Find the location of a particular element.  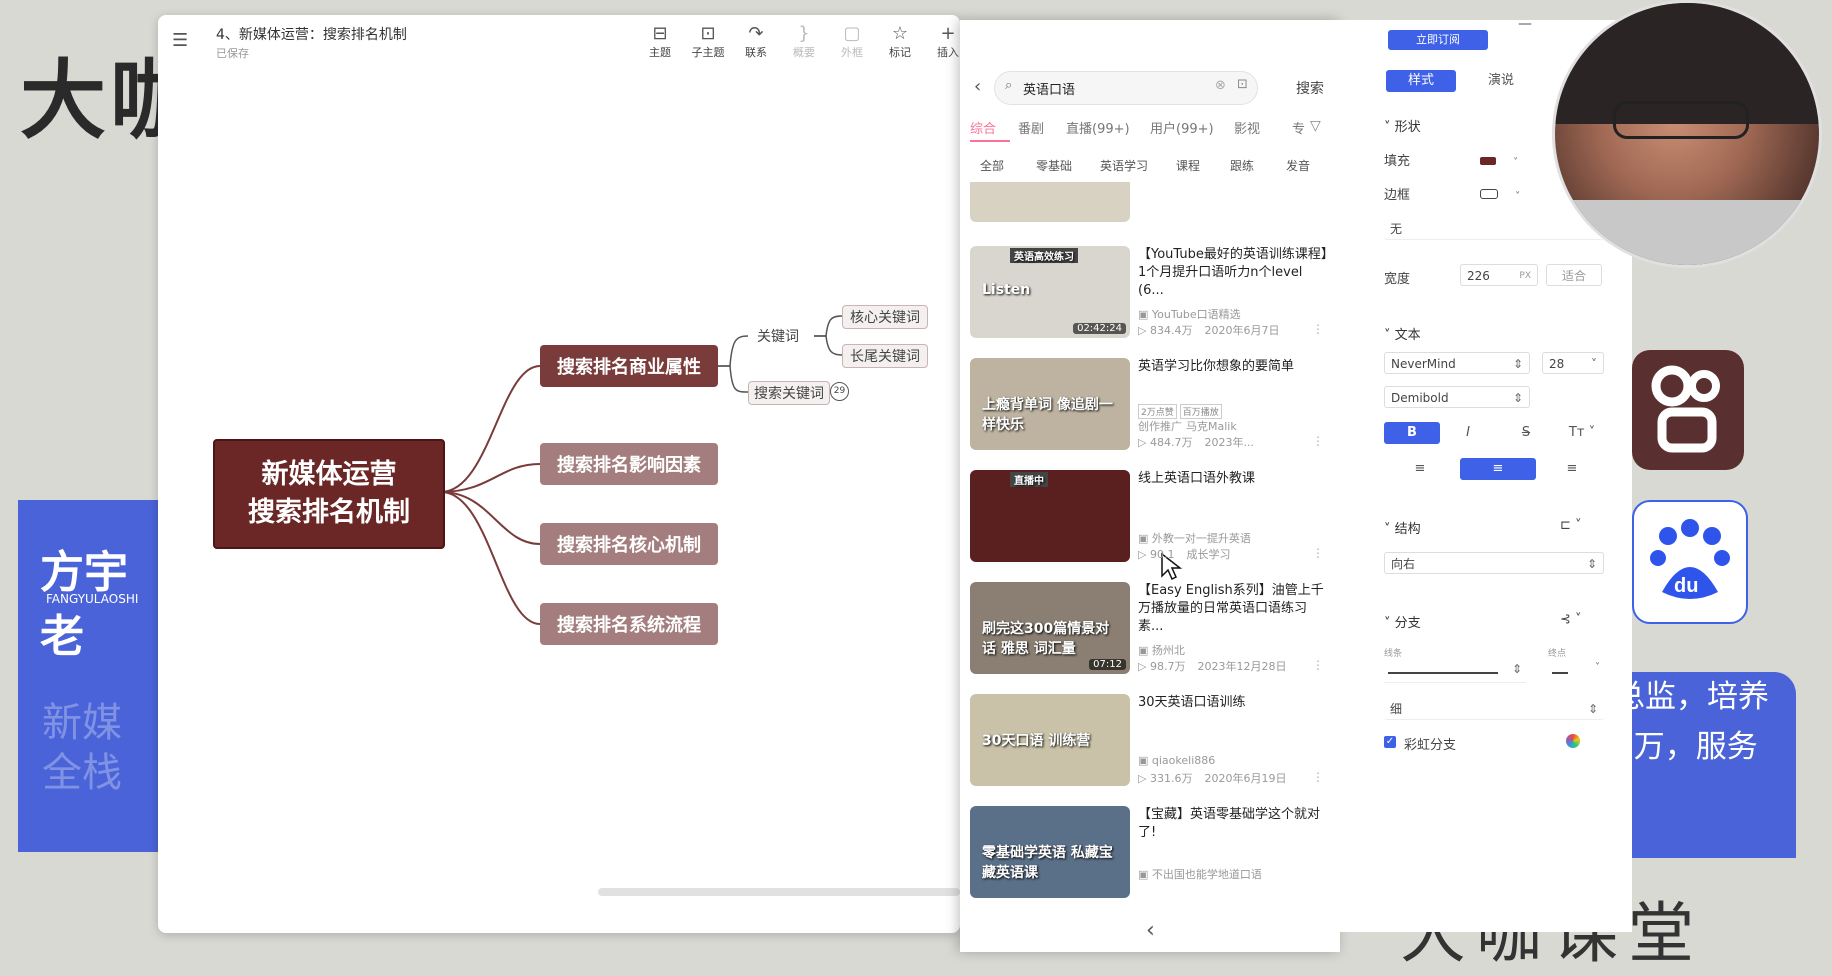

toolbar-insert-button: + 插入 is located at coordinates (948, 42).